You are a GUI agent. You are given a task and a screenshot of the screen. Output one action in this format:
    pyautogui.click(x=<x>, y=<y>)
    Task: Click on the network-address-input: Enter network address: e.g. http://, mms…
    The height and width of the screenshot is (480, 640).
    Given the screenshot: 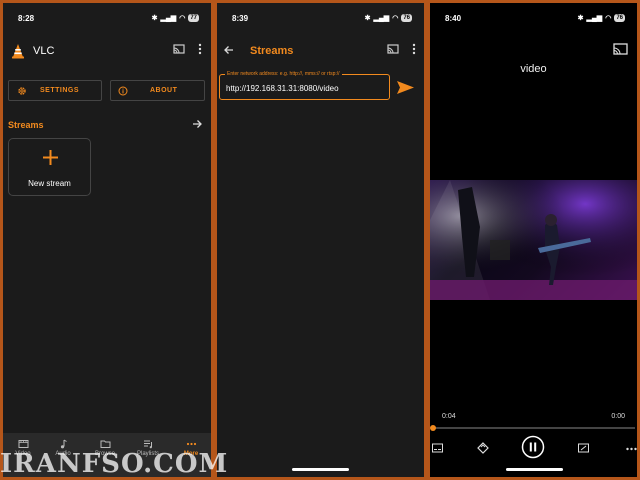 What is the action you would take?
    pyautogui.click(x=304, y=85)
    